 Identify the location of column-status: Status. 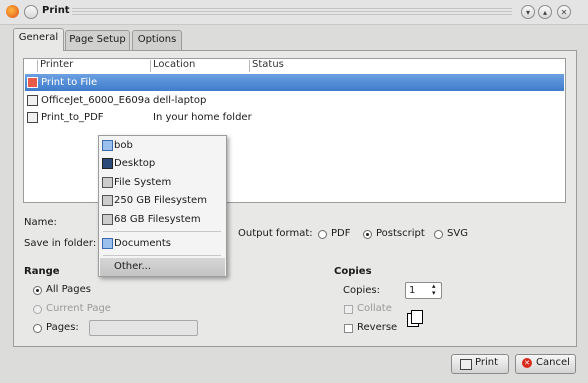
(268, 66).